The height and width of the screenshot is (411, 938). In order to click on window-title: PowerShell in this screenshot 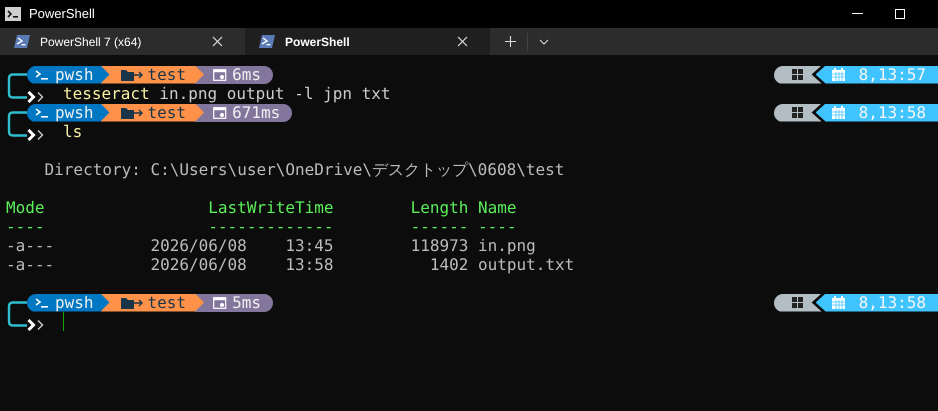, I will do `click(62, 14)`.